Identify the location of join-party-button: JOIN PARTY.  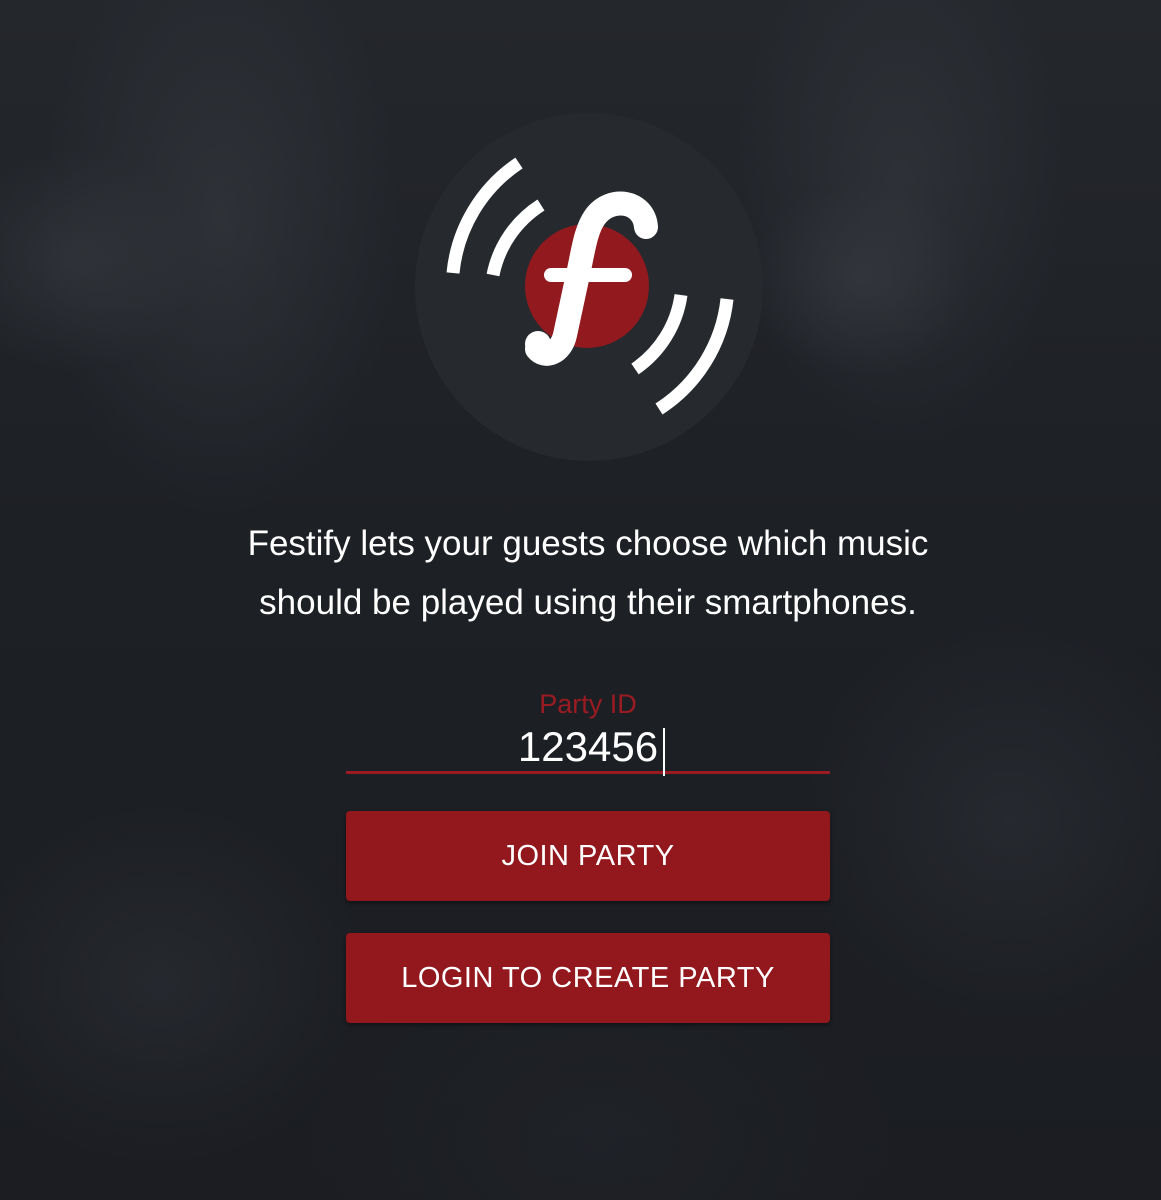
(588, 856).